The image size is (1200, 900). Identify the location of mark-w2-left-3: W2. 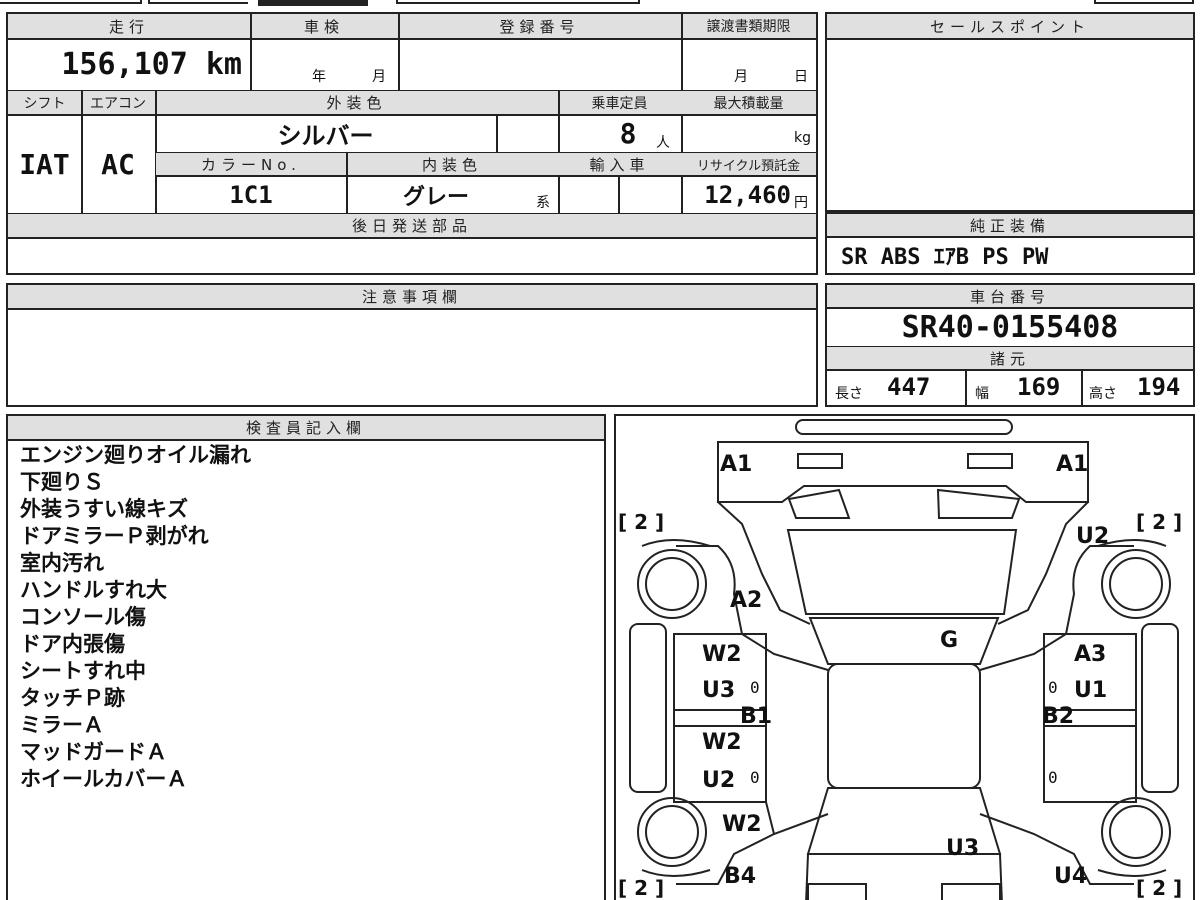
(742, 824).